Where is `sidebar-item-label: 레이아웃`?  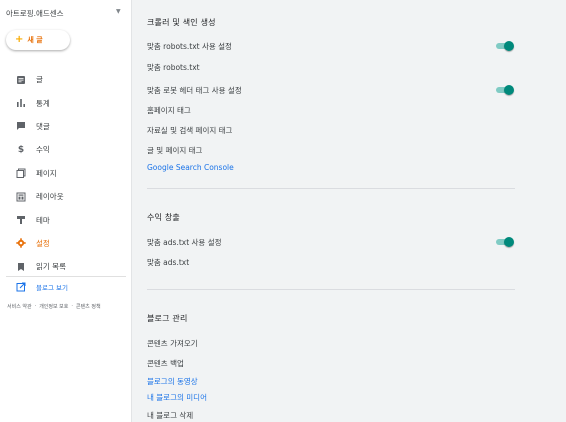 sidebar-item-label: 레이아웃 is located at coordinates (50, 197).